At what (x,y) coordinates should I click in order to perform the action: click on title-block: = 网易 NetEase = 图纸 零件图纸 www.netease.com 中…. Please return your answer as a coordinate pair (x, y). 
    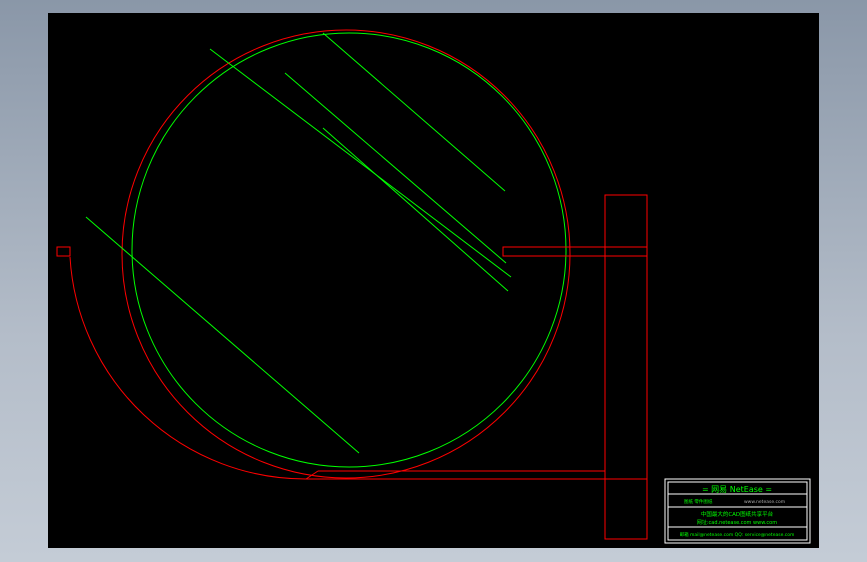
    Looking at the image, I should click on (737, 511).